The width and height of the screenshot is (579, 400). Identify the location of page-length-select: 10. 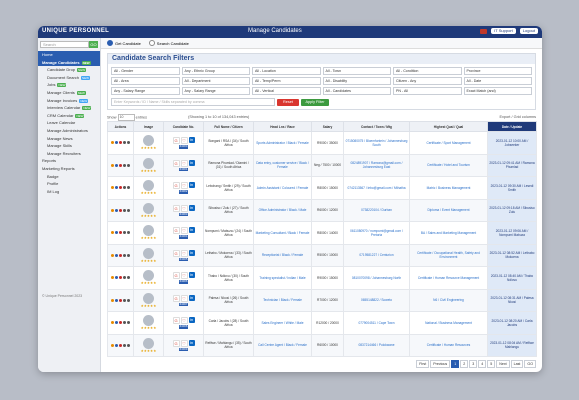
(126, 117).